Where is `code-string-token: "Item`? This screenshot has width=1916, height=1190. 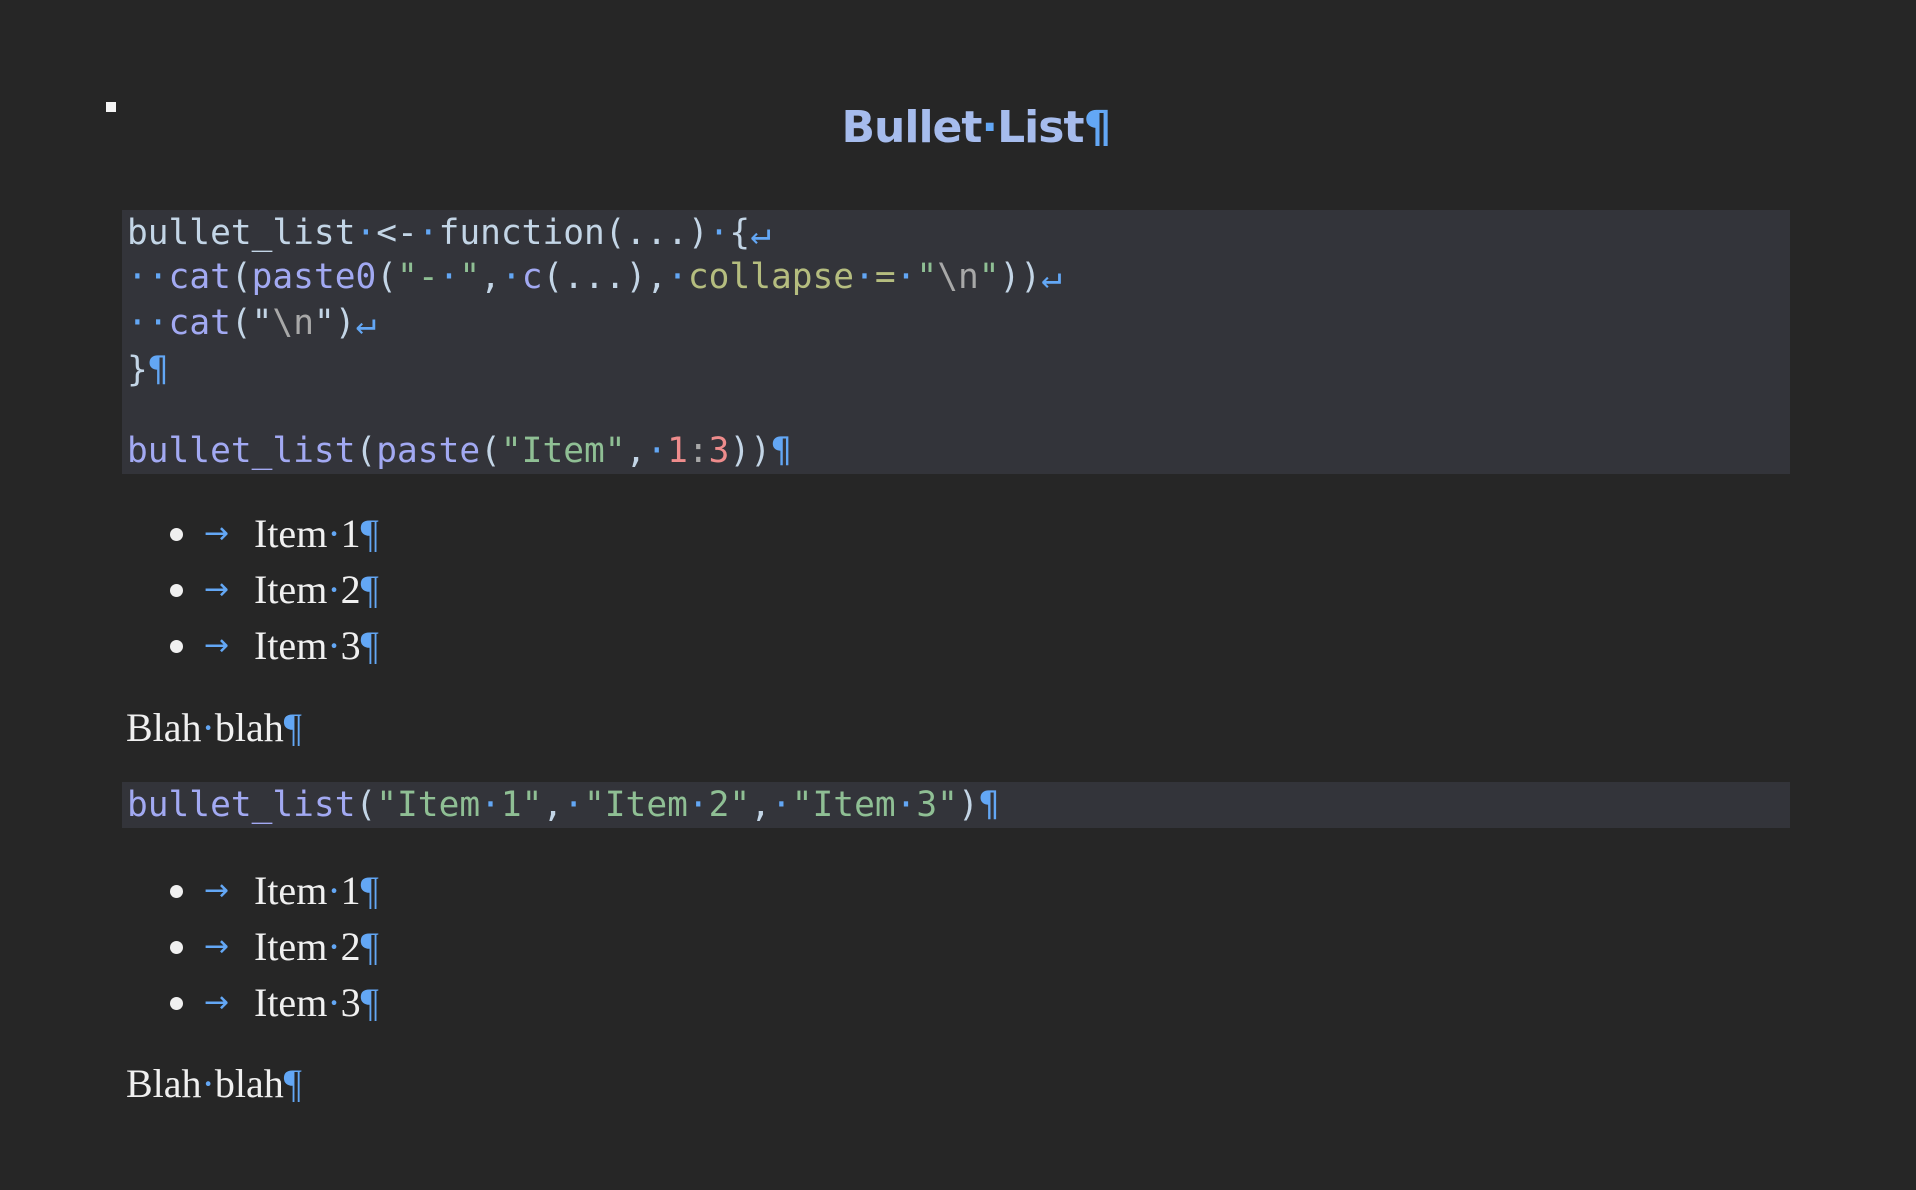
code-string-token: "Item is located at coordinates (843, 805).